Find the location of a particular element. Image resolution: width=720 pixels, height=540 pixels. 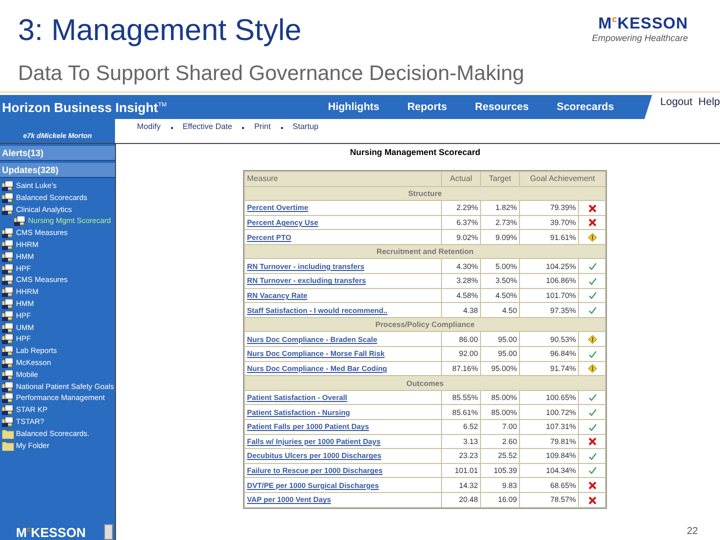

toolbar-link: Print is located at coordinates (262, 126).